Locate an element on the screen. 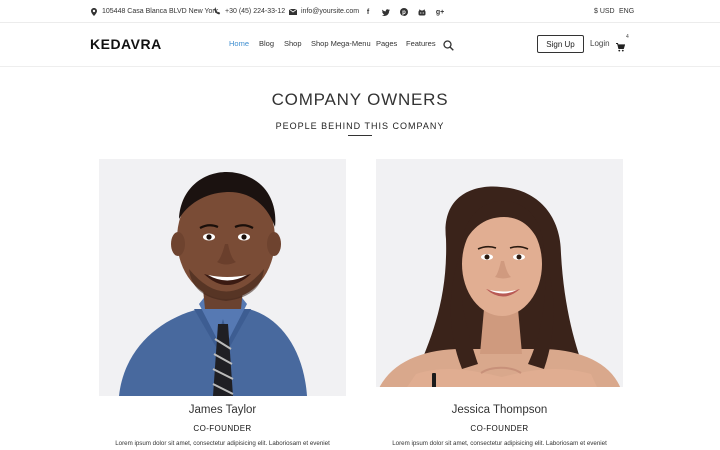  nav-item-pages: Pages is located at coordinates (386, 43).